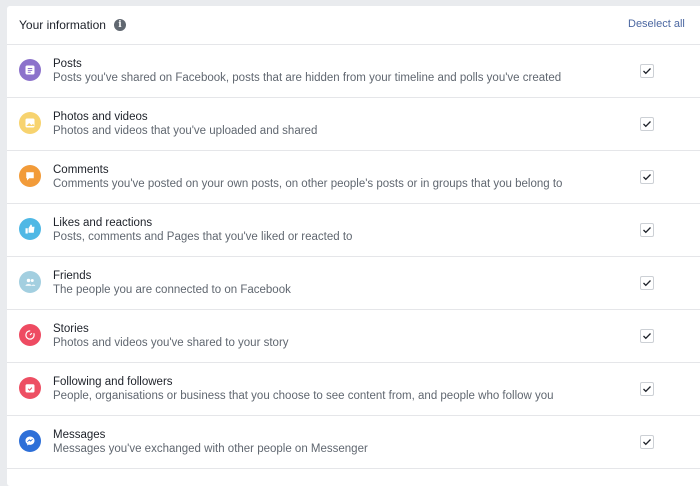  What do you see at coordinates (103, 223) in the screenshot?
I see `item-name: Likes and reactions` at bounding box center [103, 223].